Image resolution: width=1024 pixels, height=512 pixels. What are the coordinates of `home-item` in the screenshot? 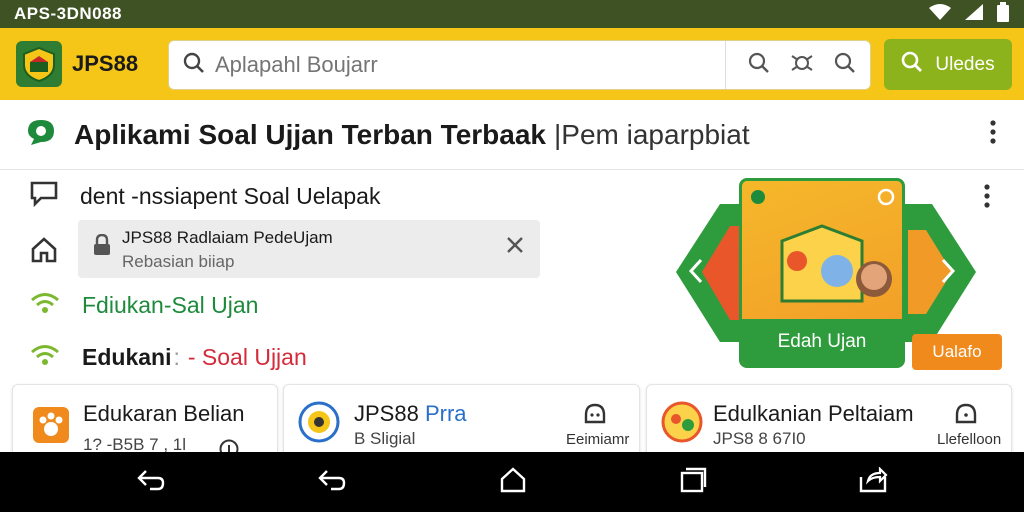 It's located at (44, 252).